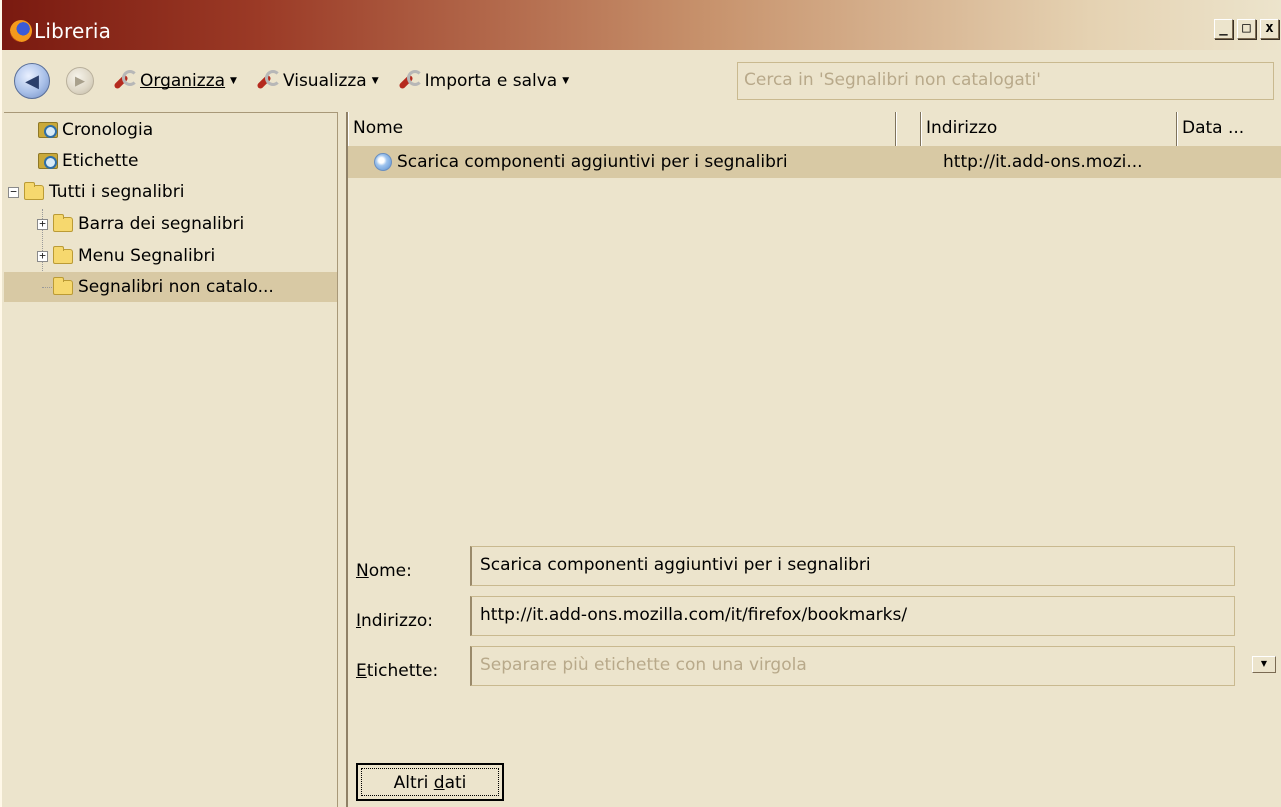  I want to click on more-details-button: Altri dati, so click(430, 782).